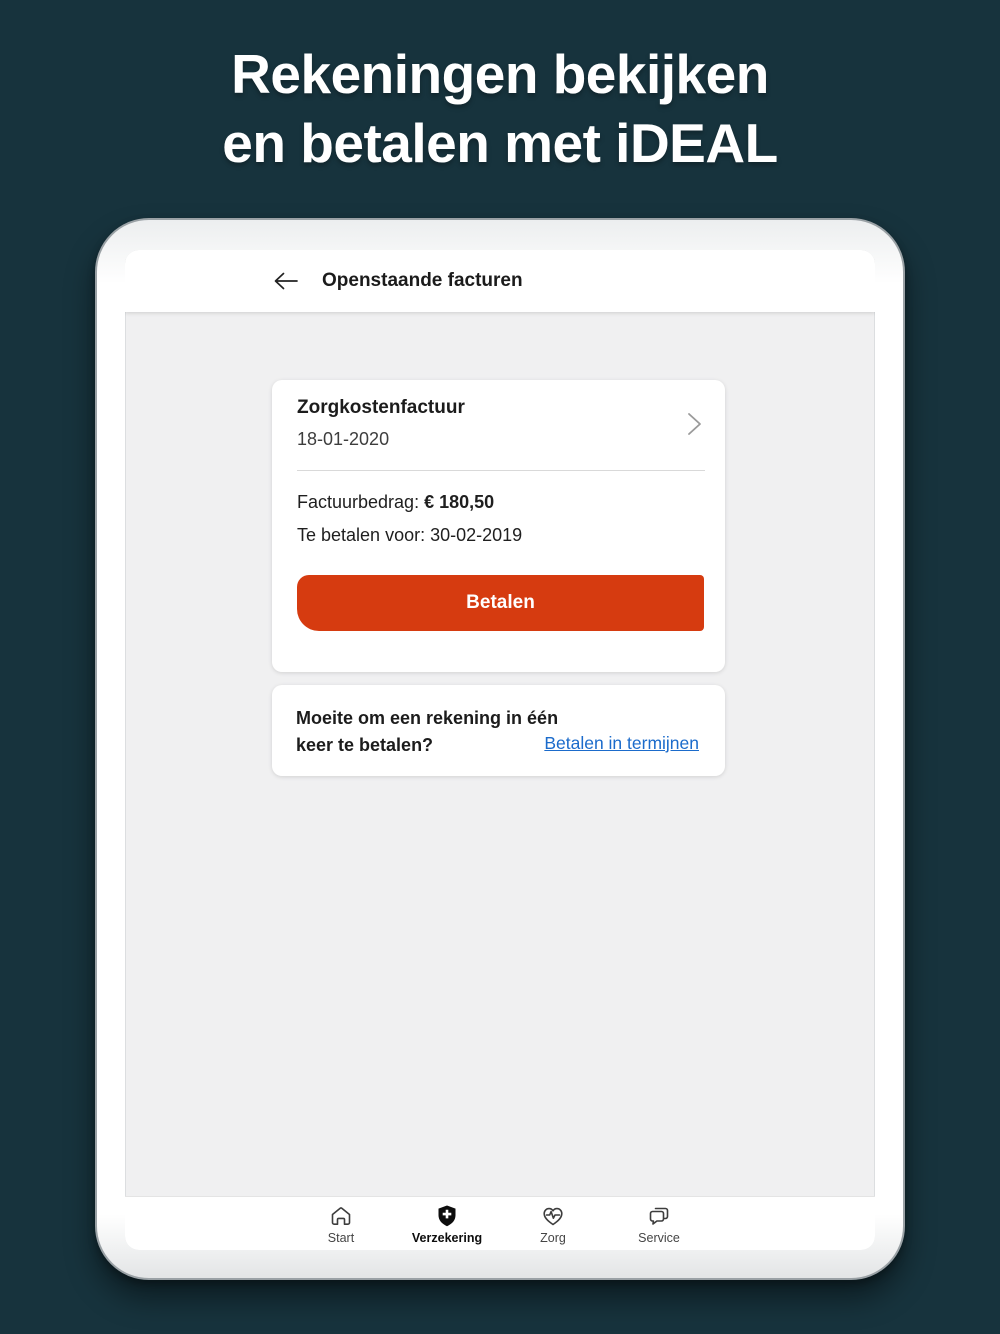 This screenshot has width=1000, height=1334. What do you see at coordinates (343, 439) in the screenshot?
I see `invoice-date: 18-01-2020` at bounding box center [343, 439].